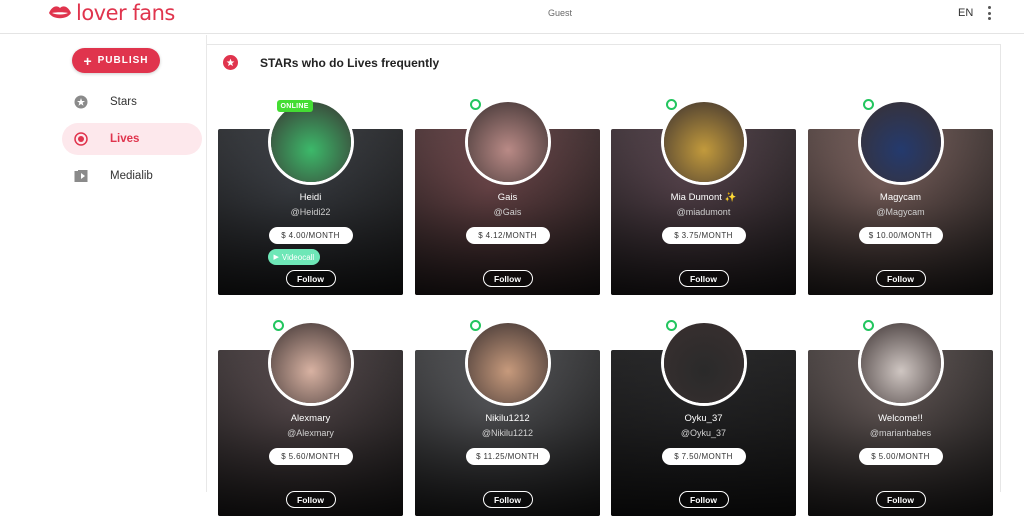 Image resolution: width=1024 pixels, height=516 pixels. What do you see at coordinates (276, 257) in the screenshot?
I see `video-camera-icon: ▶` at bounding box center [276, 257].